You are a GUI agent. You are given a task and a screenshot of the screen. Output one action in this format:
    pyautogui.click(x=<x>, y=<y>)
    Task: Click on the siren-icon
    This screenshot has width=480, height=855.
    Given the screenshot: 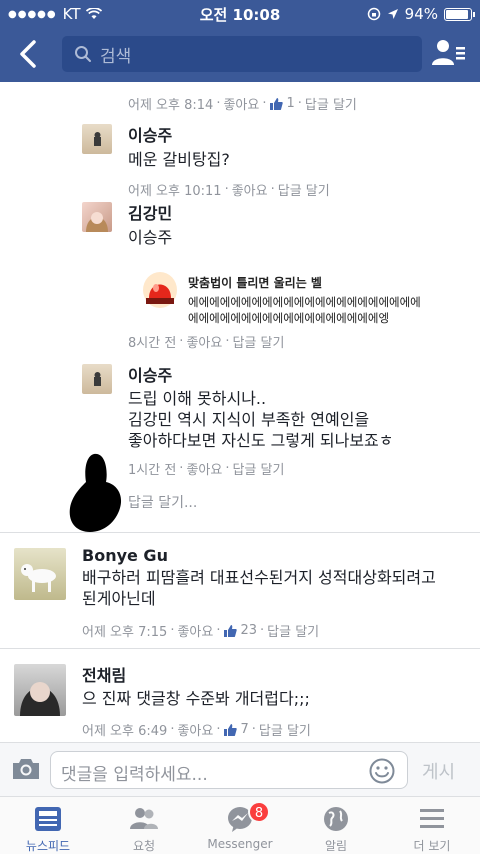 What is the action you would take?
    pyautogui.click(x=160, y=290)
    